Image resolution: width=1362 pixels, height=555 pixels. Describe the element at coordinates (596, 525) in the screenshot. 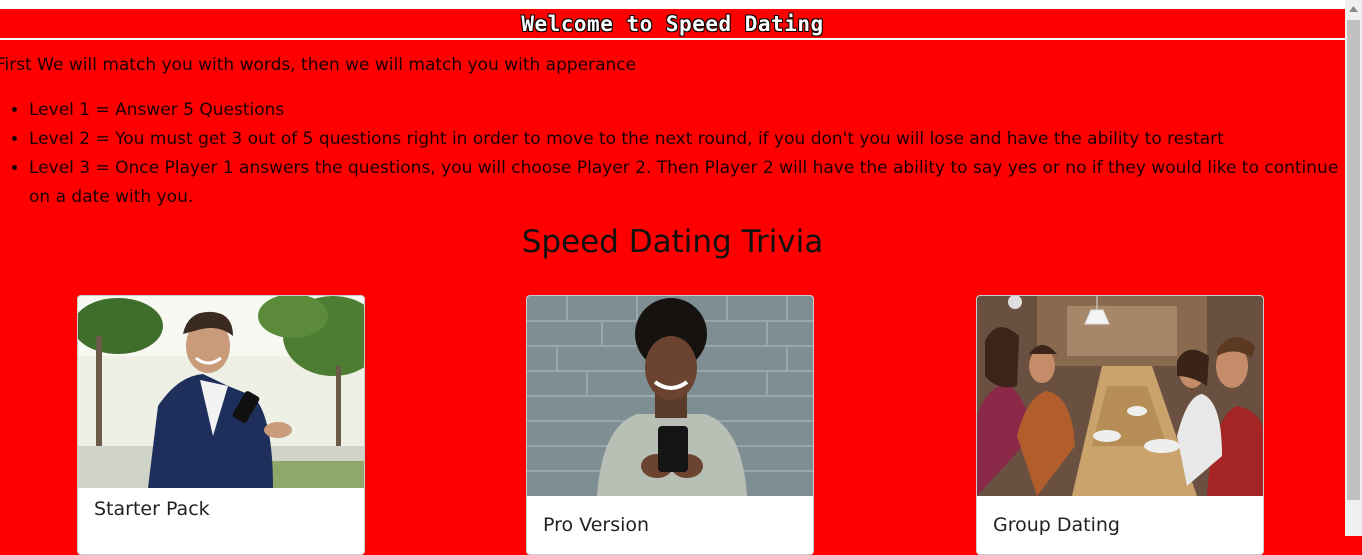

I see `card-title: Pro Version` at that location.